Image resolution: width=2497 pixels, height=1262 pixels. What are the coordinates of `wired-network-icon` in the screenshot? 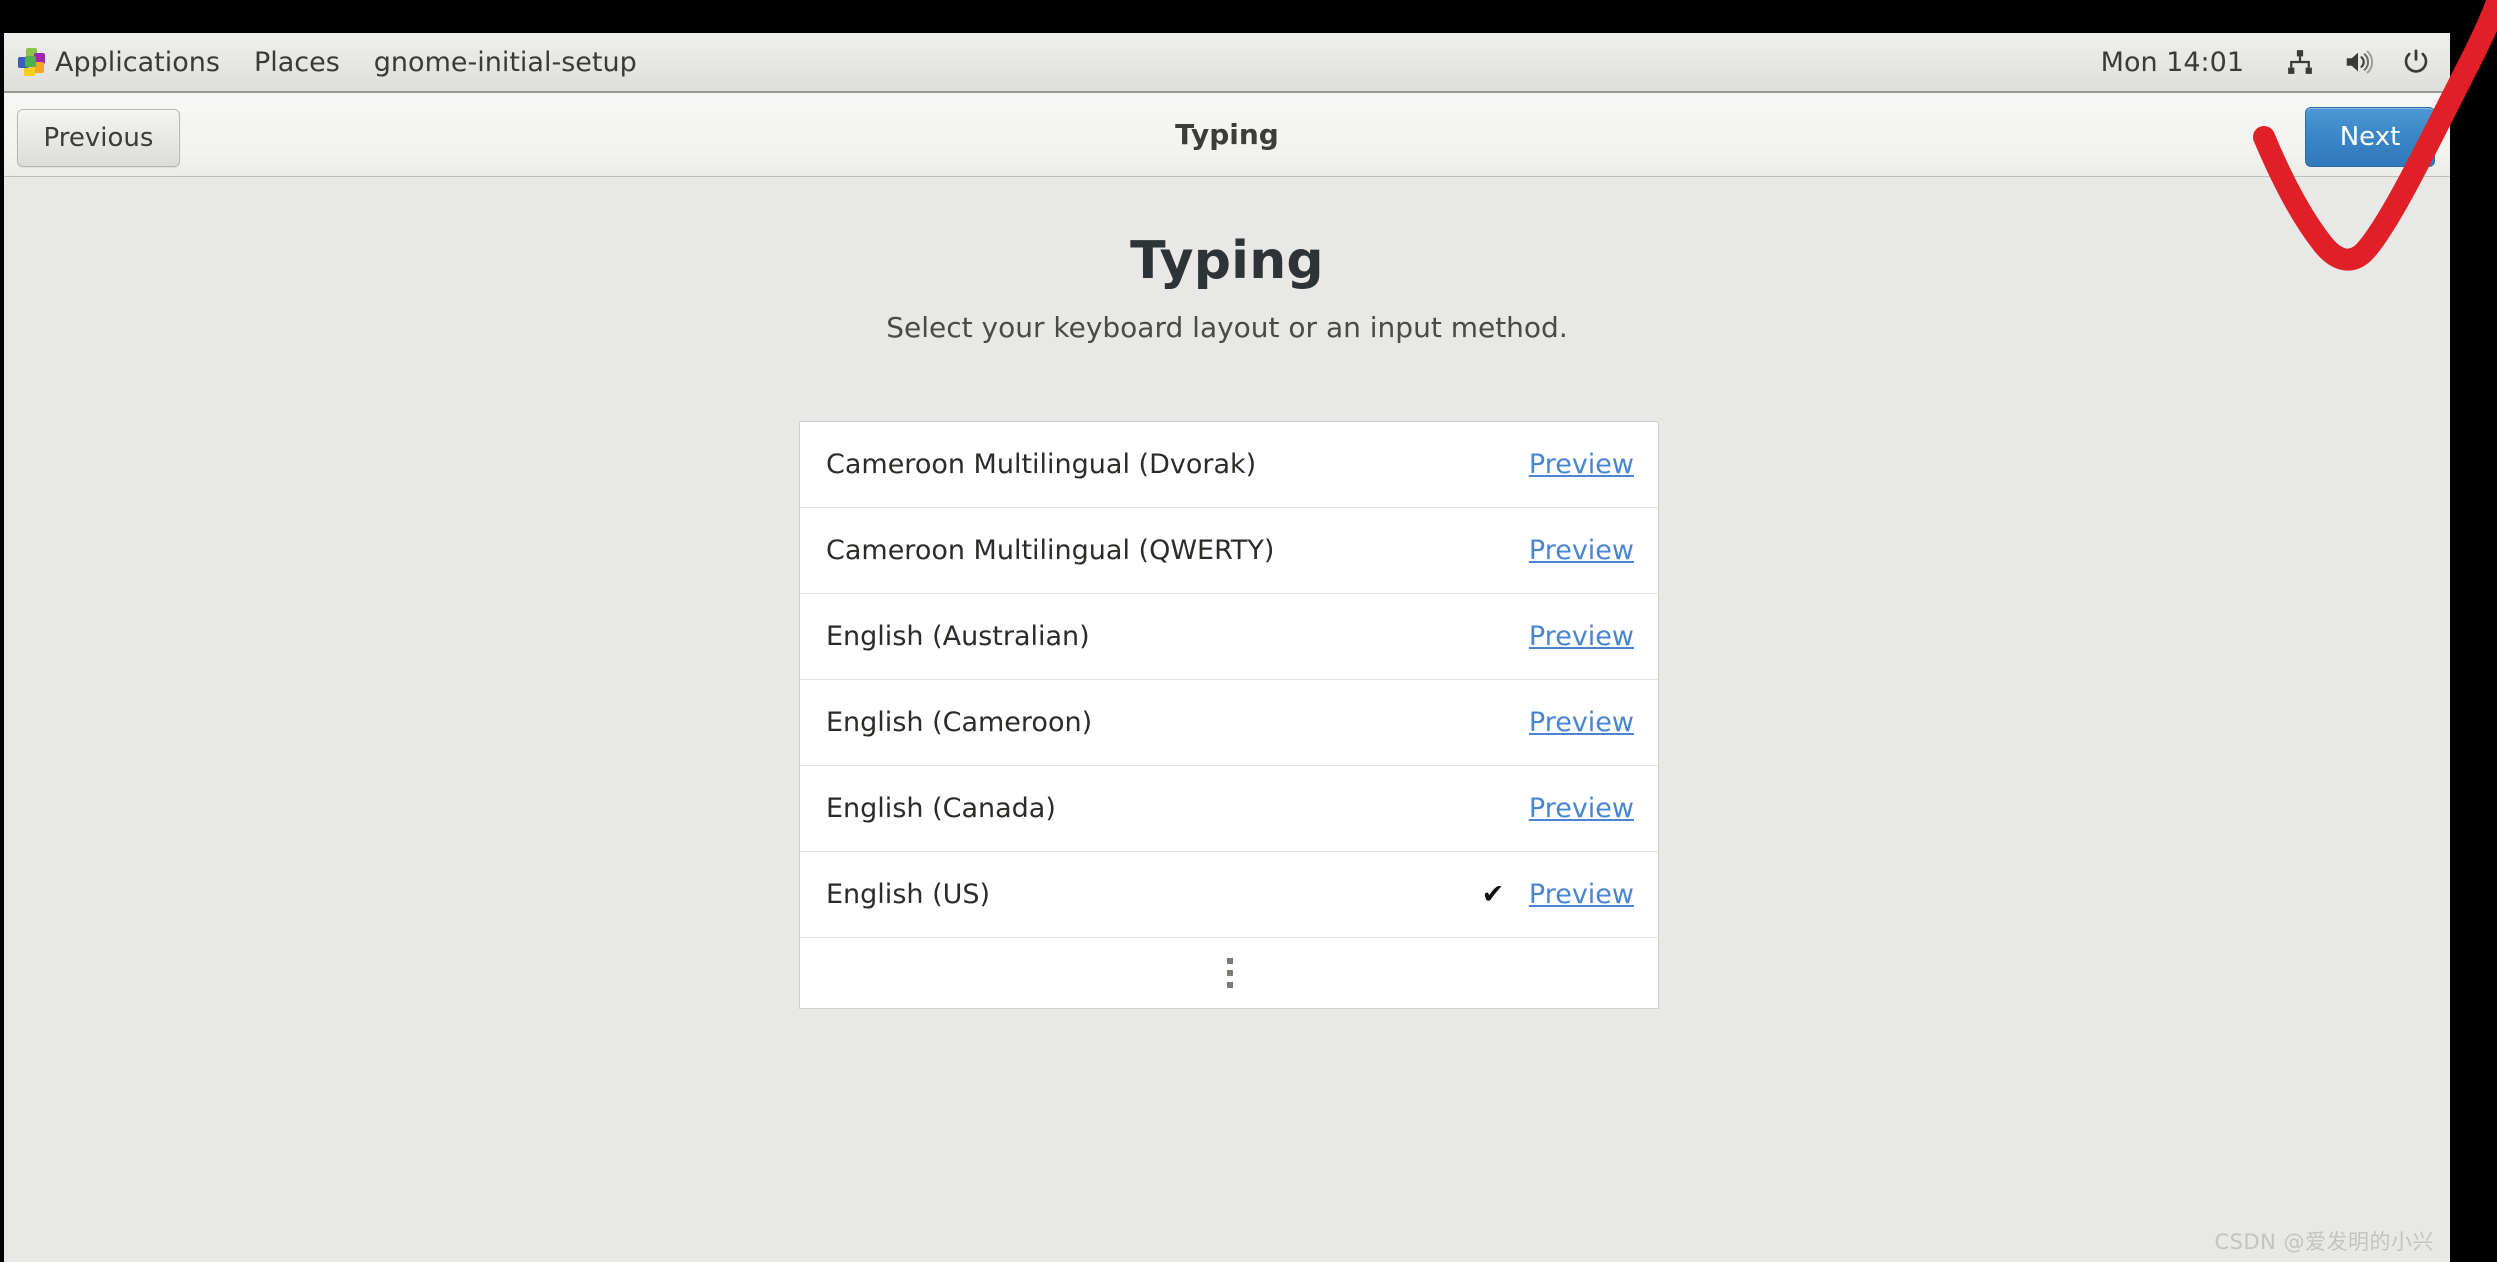 It's located at (2300, 62).